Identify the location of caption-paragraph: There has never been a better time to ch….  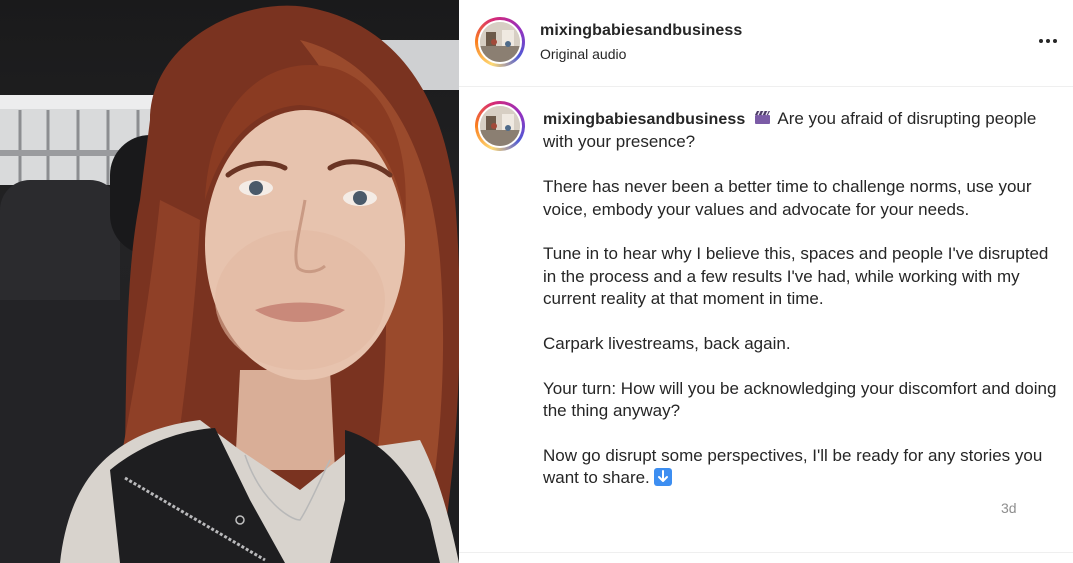
(787, 198).